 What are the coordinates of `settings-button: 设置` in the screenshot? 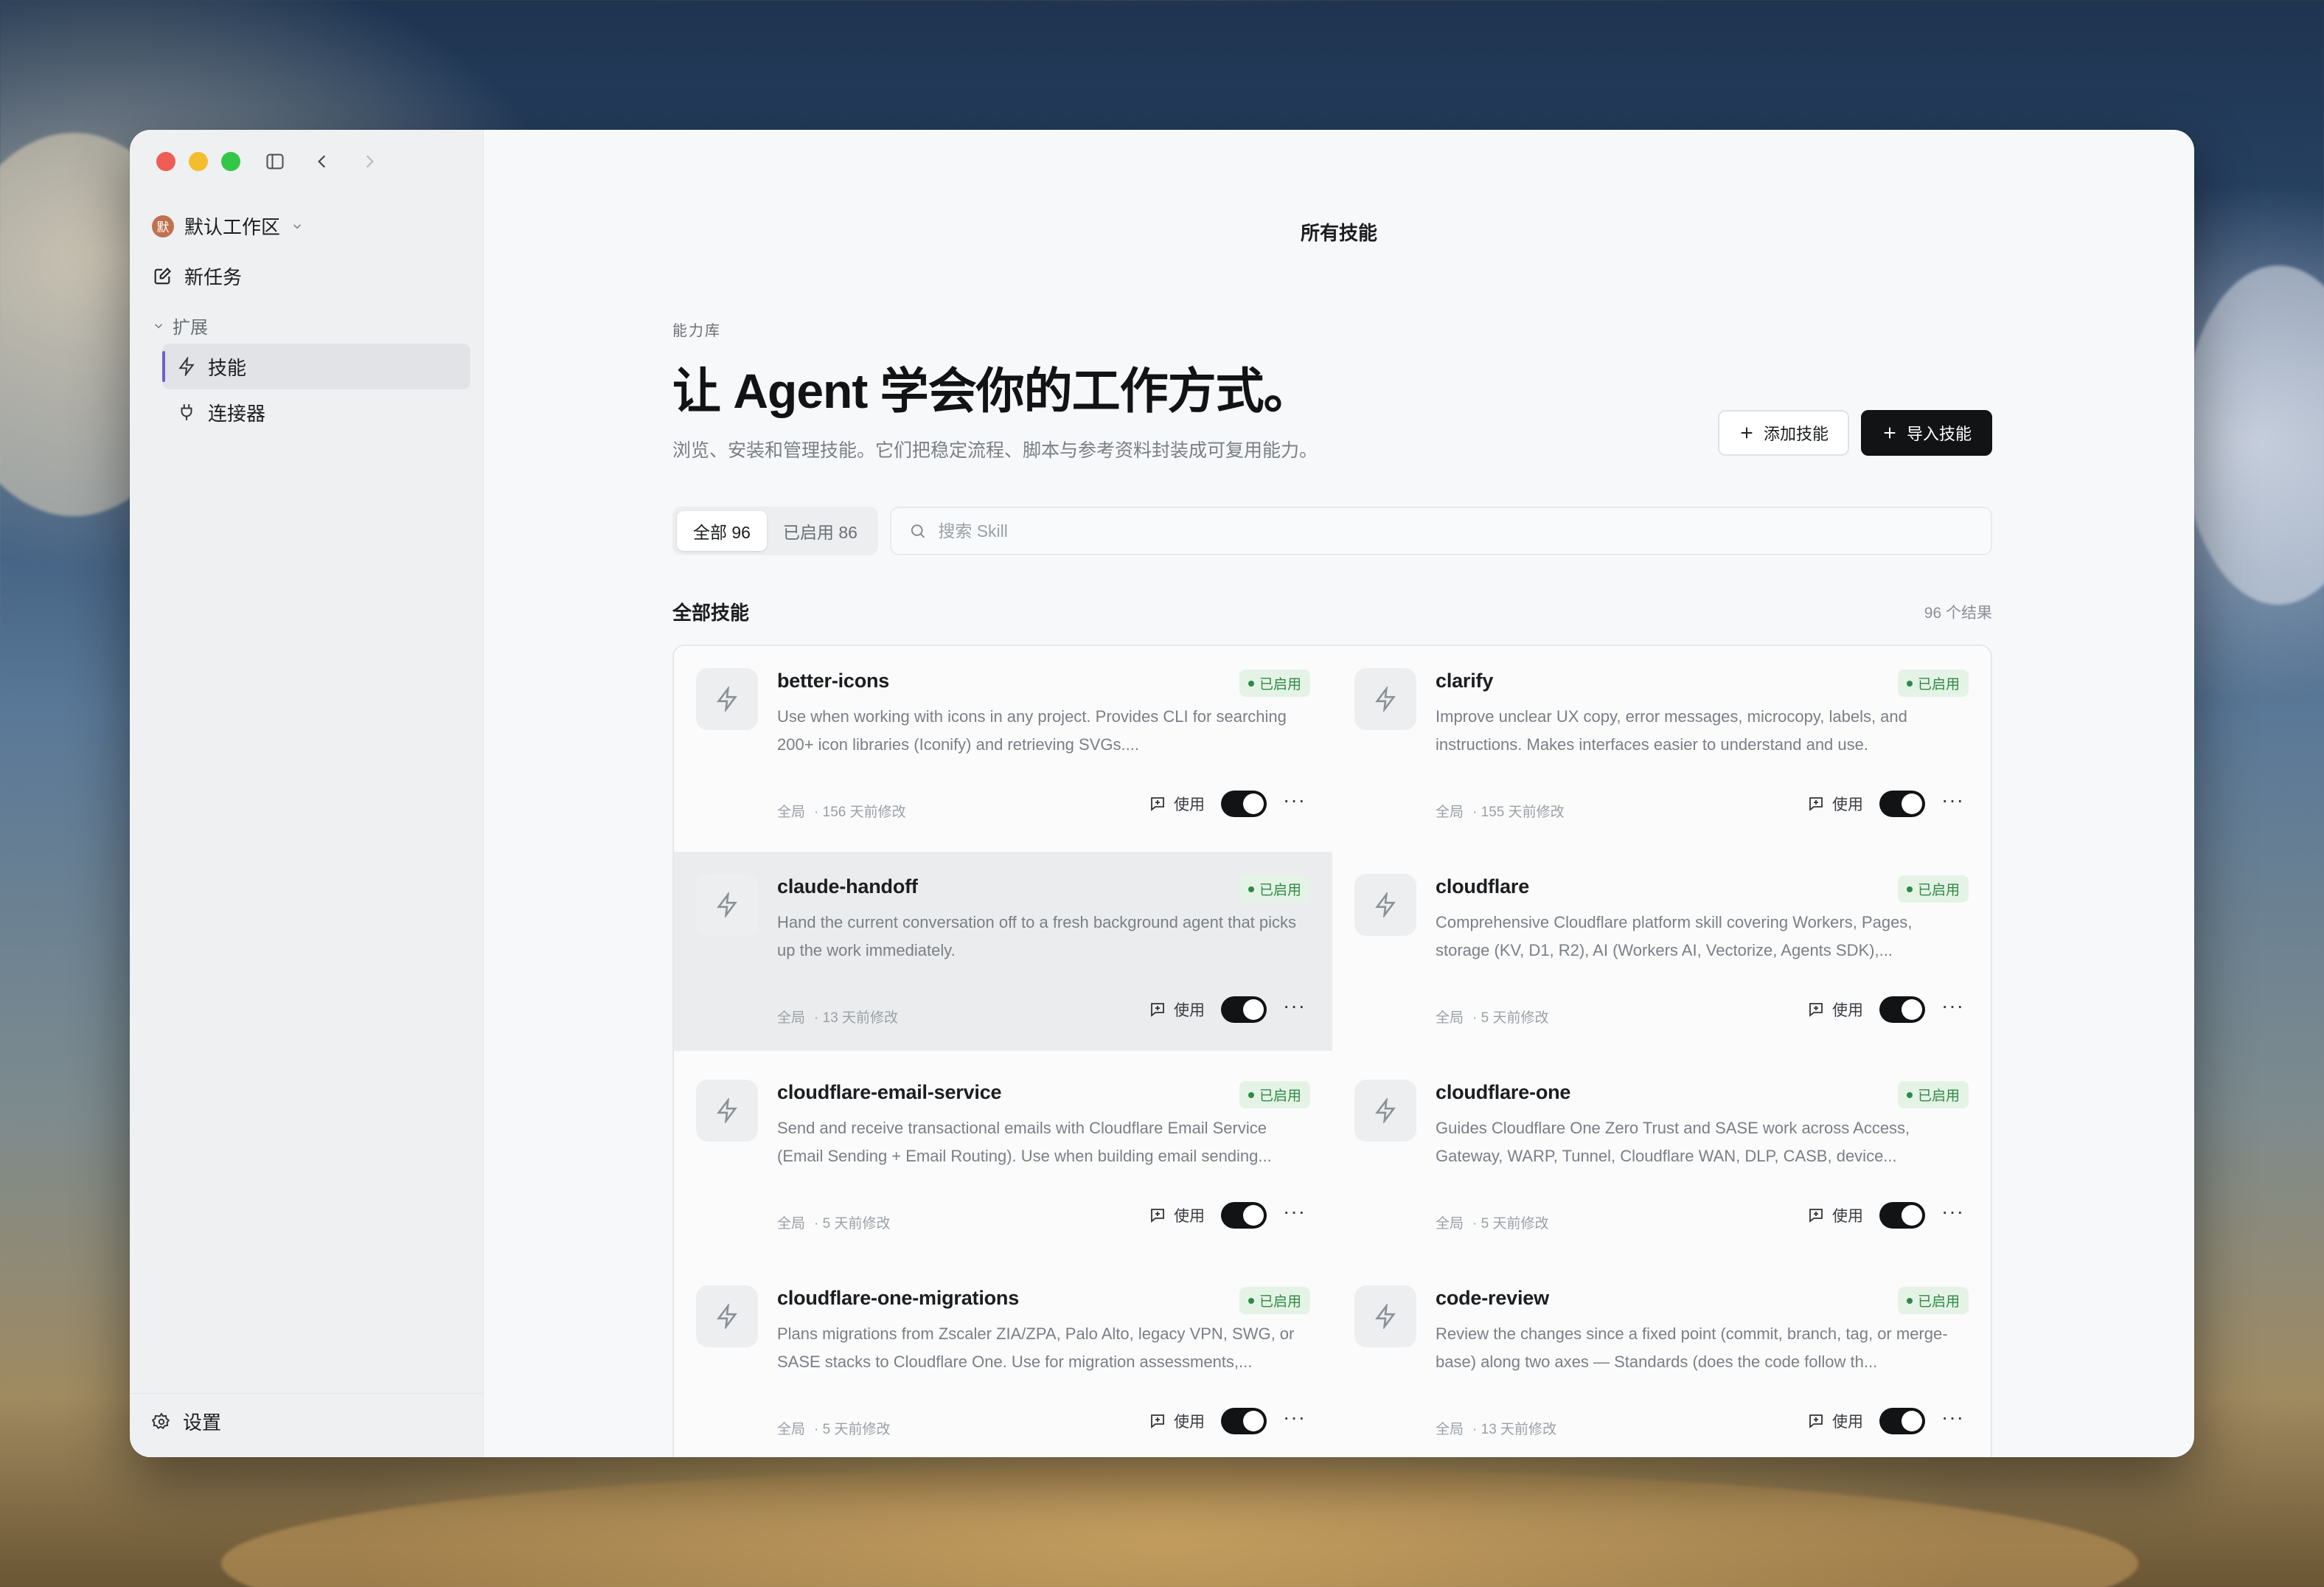 It's located at (186, 1421).